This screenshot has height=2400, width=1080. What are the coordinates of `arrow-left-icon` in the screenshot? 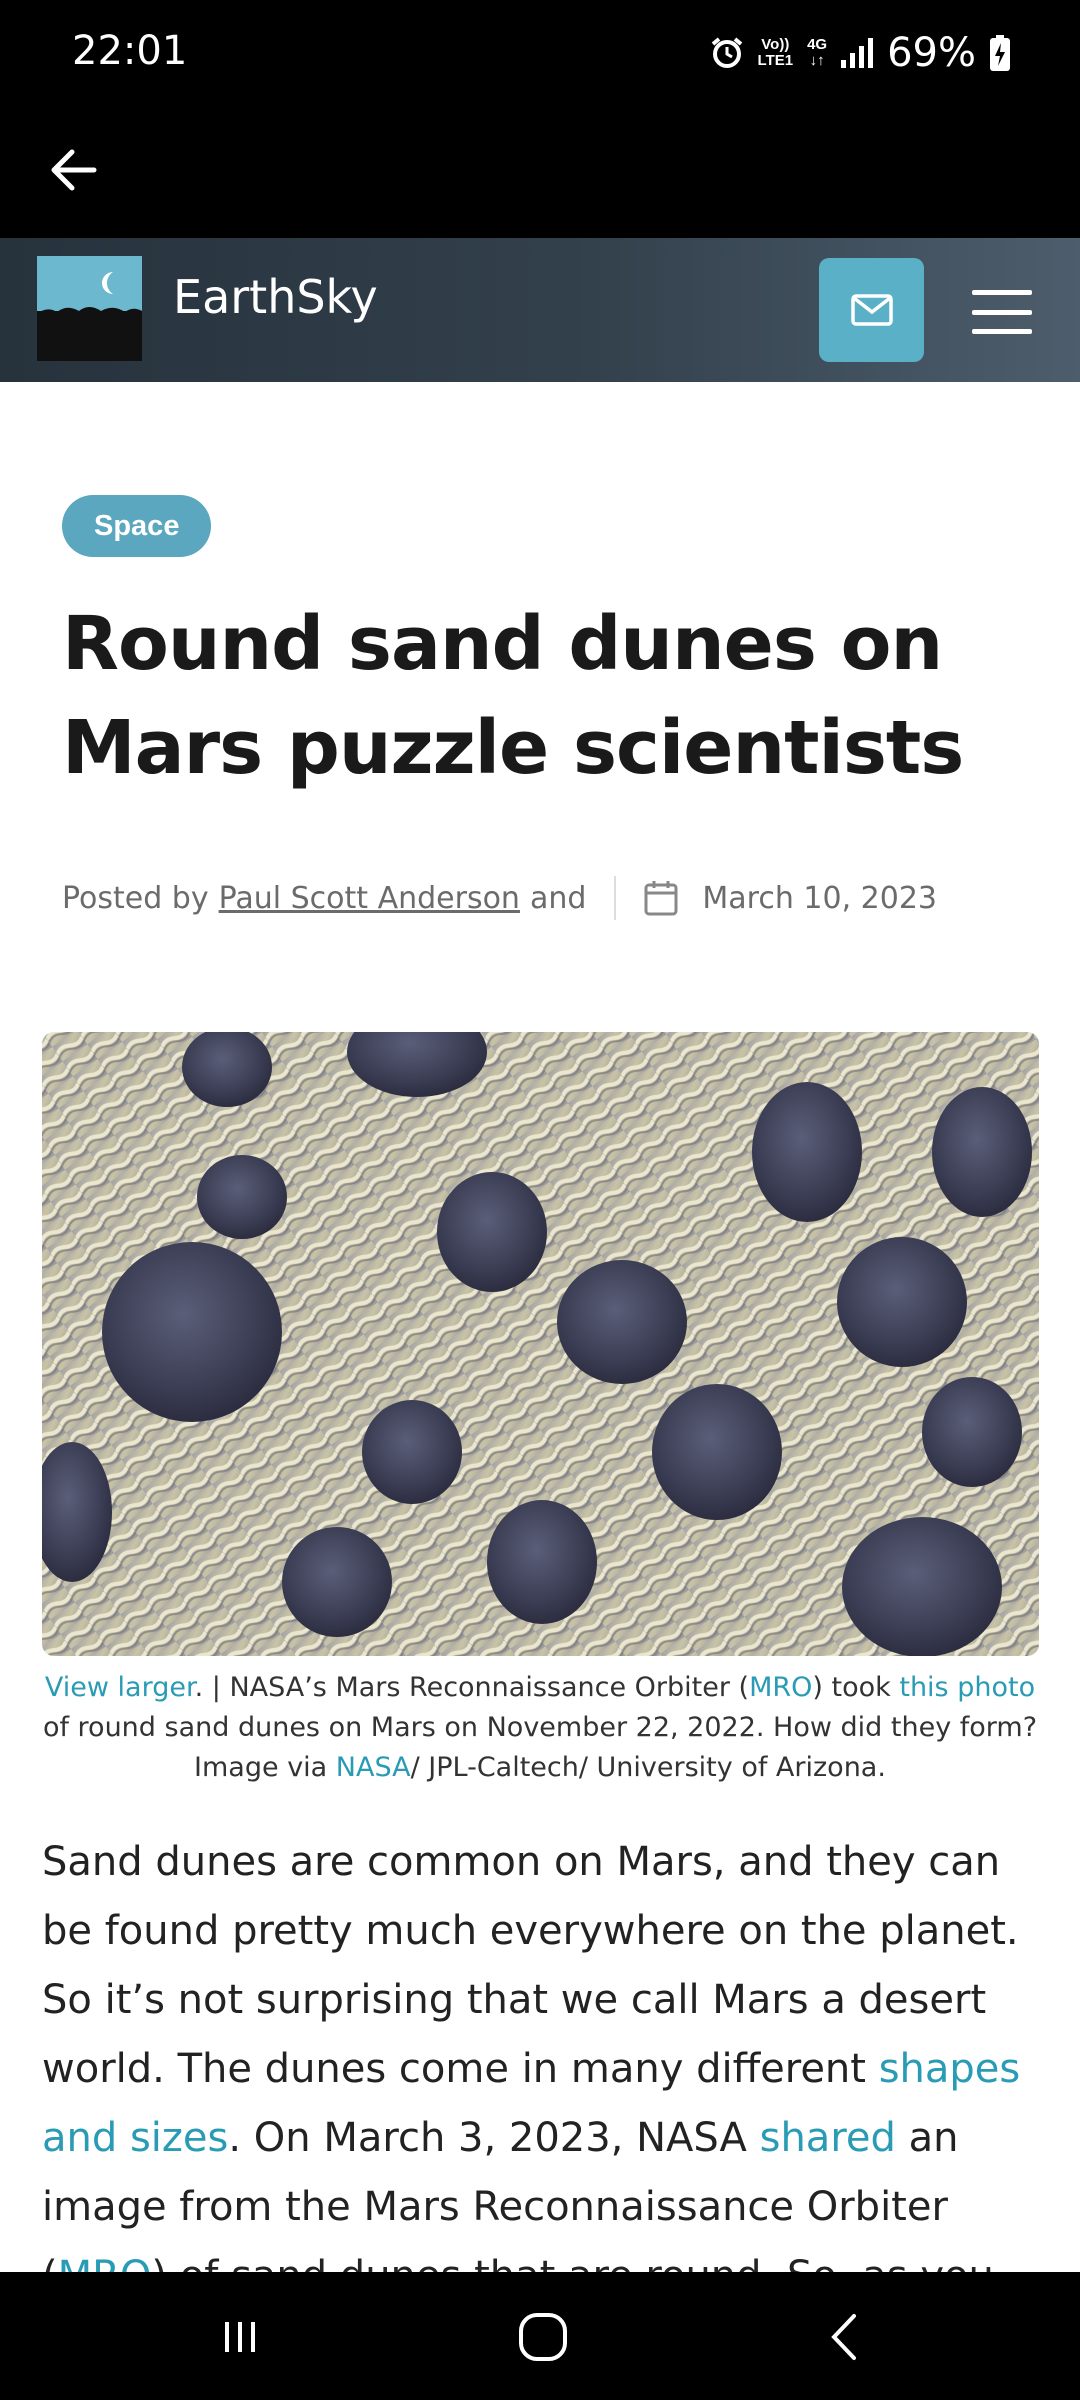 It's located at (74, 170).